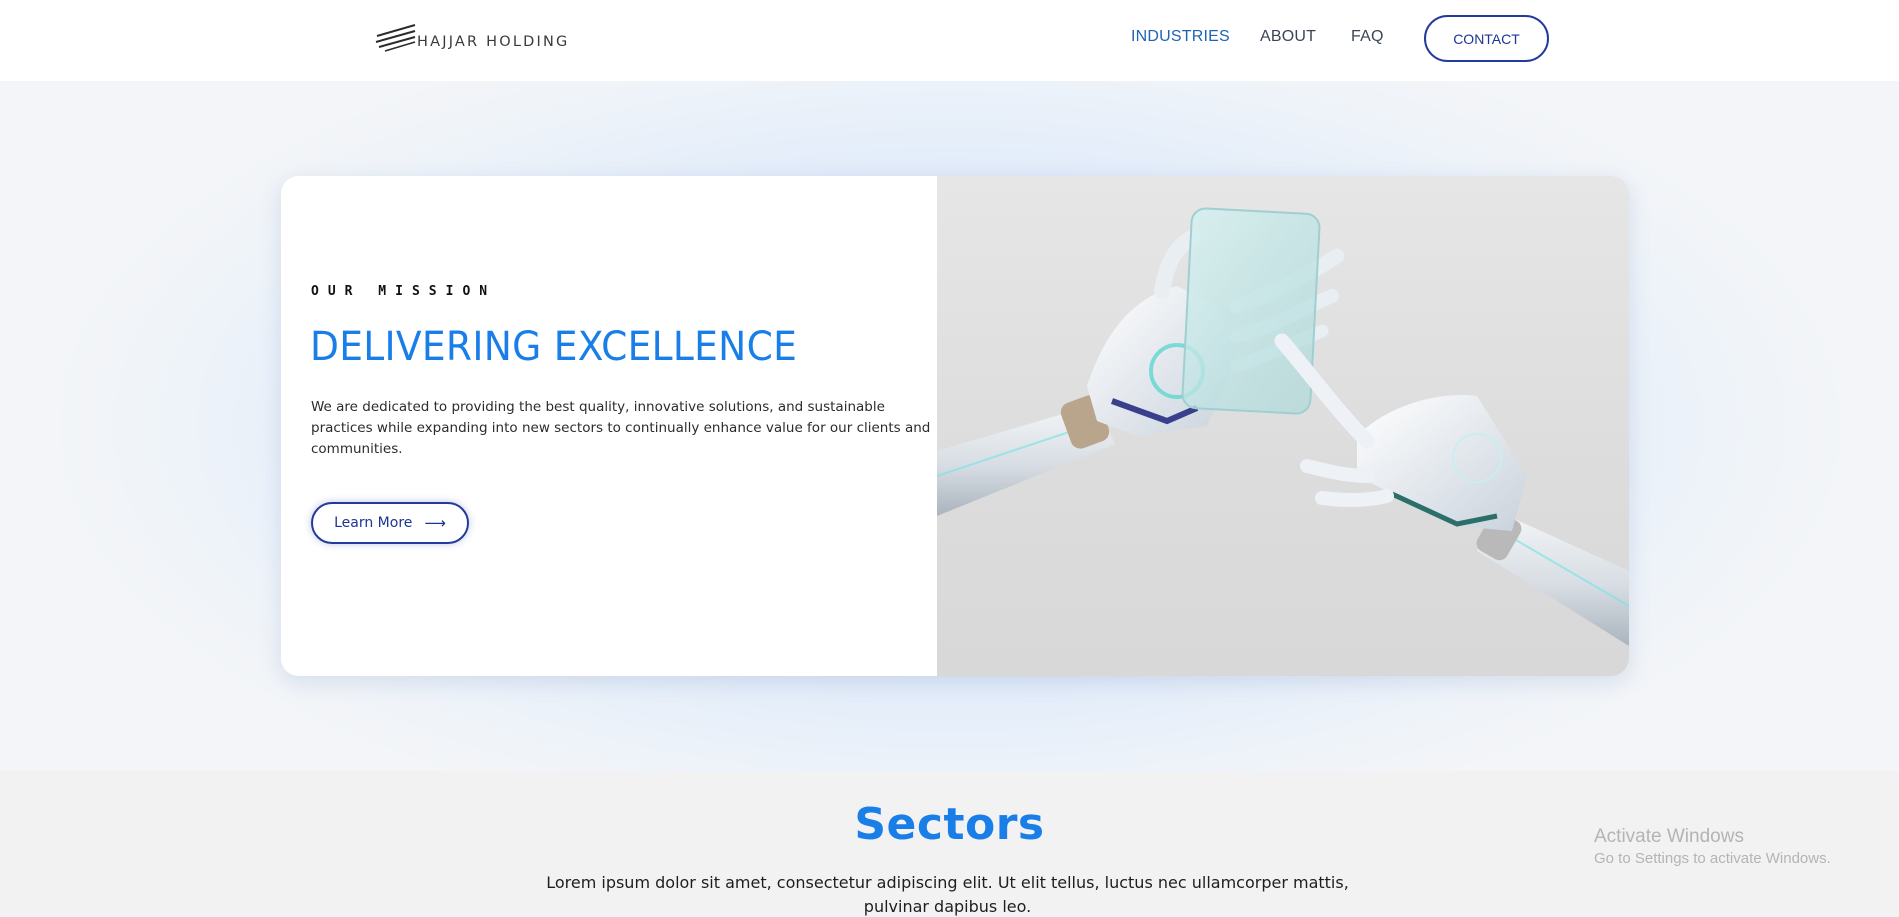 This screenshot has width=1899, height=917. I want to click on nav-faq: FAQ, so click(1367, 37).